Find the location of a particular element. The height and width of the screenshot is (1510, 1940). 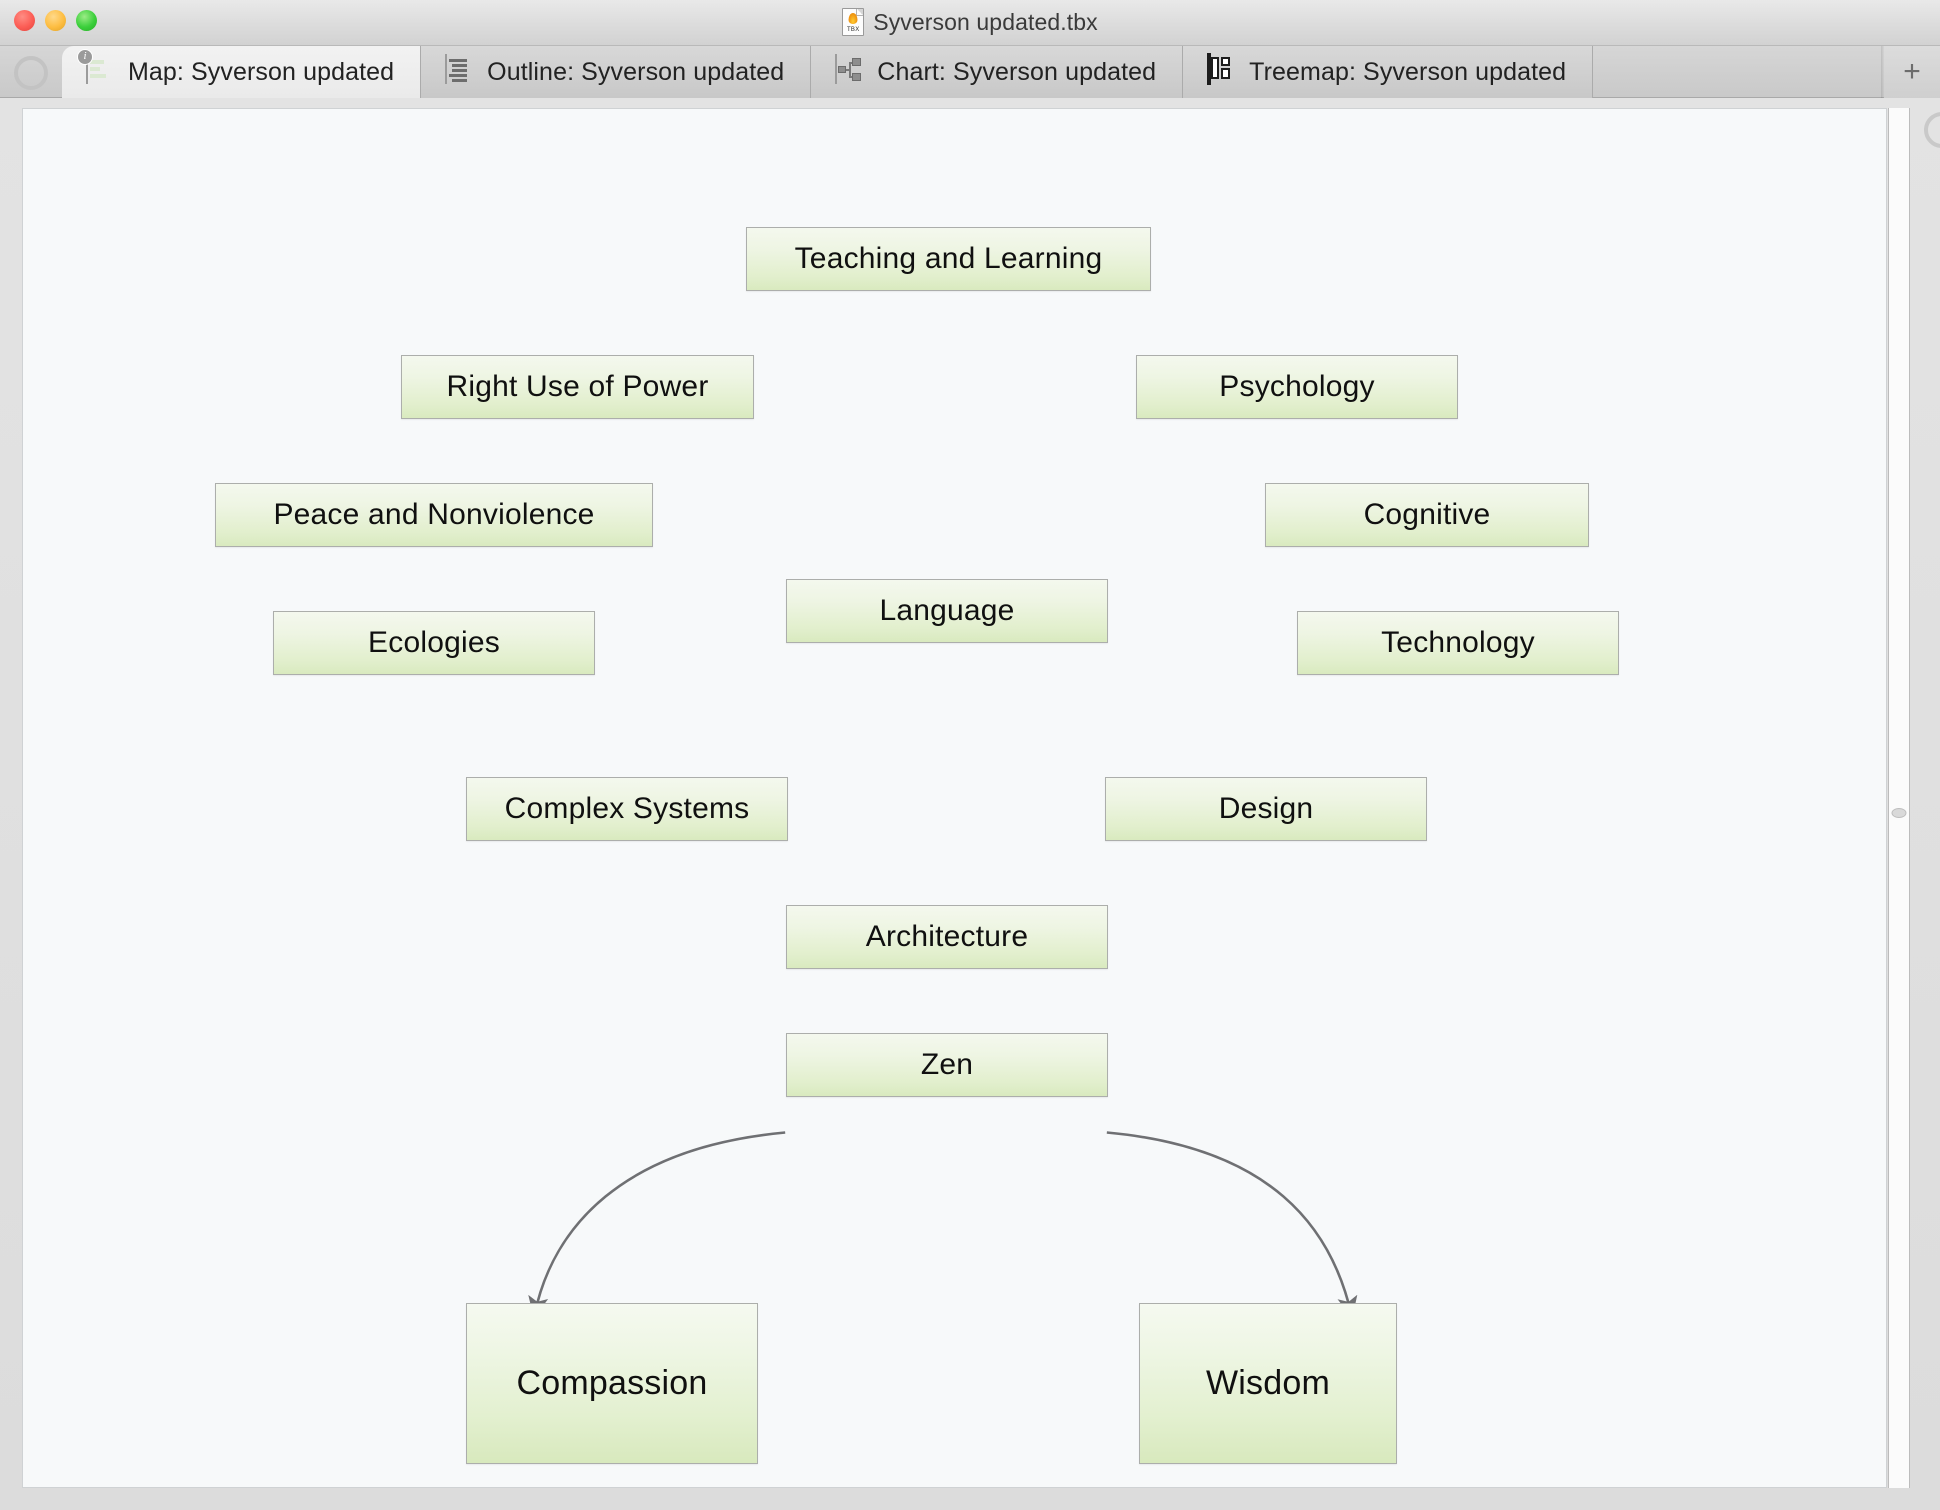

map-node-technology: Technology is located at coordinates (1458, 643).